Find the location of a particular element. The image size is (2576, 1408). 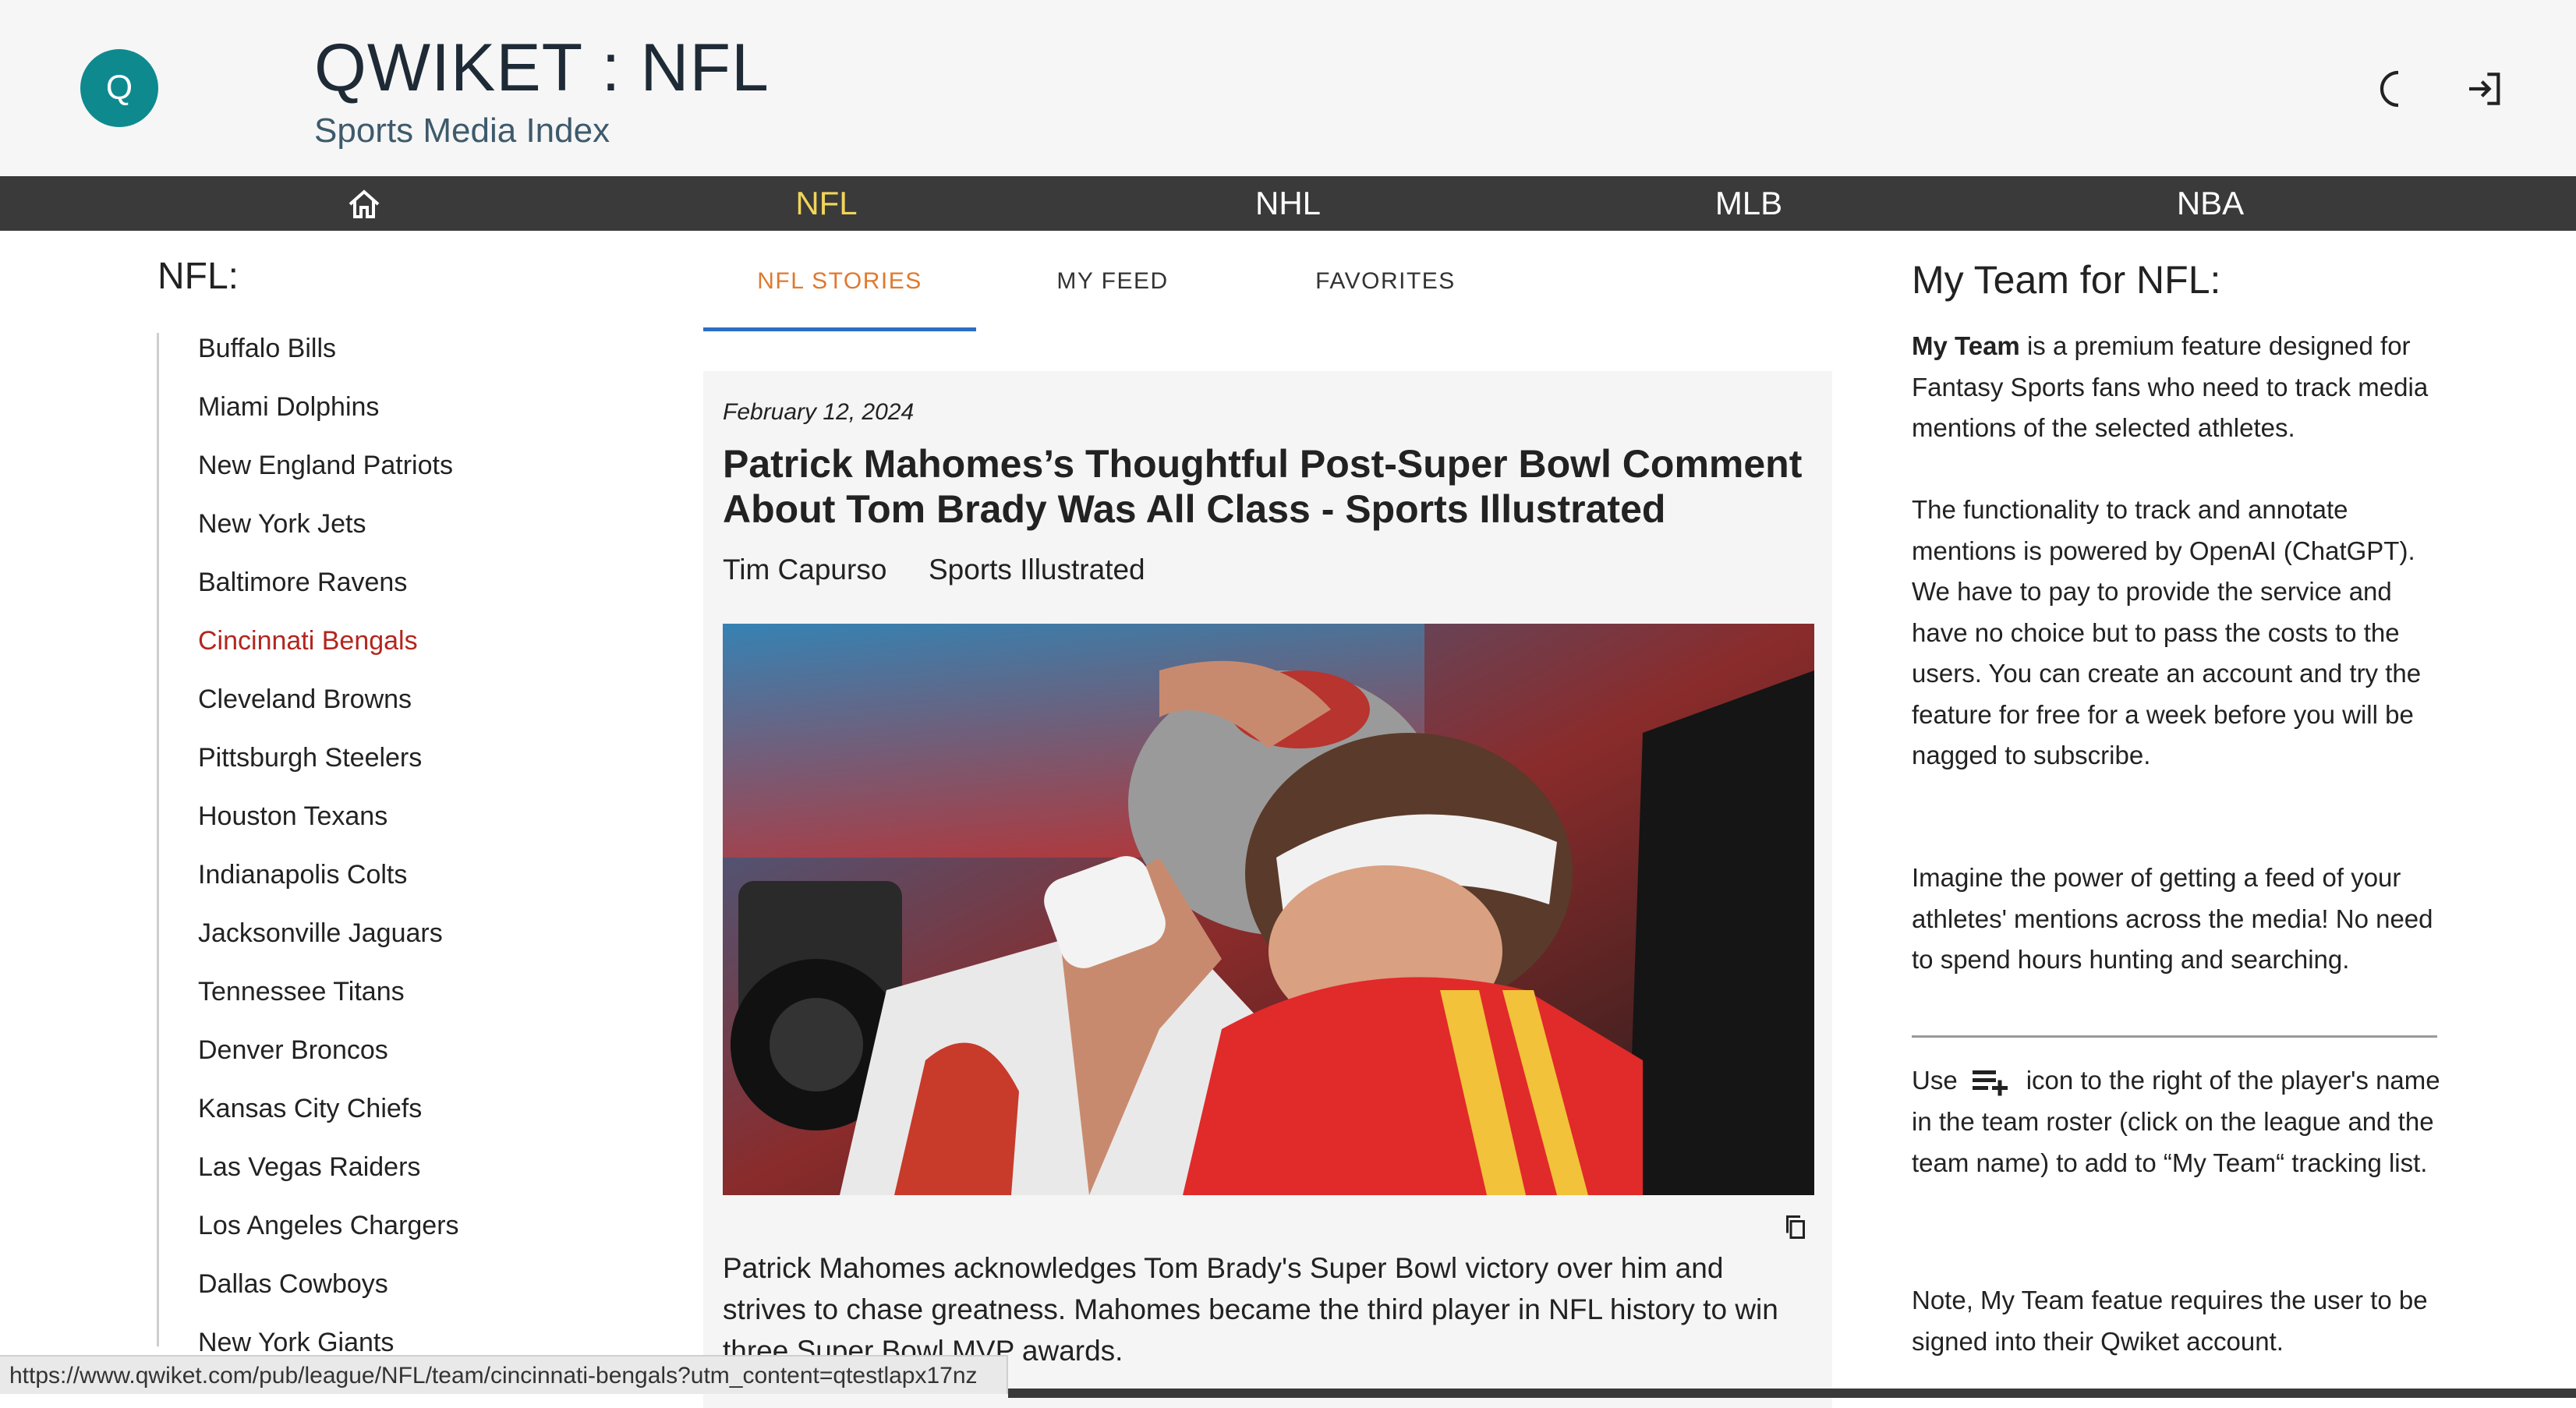

story-author: Tim Capurso is located at coordinates (805, 569).